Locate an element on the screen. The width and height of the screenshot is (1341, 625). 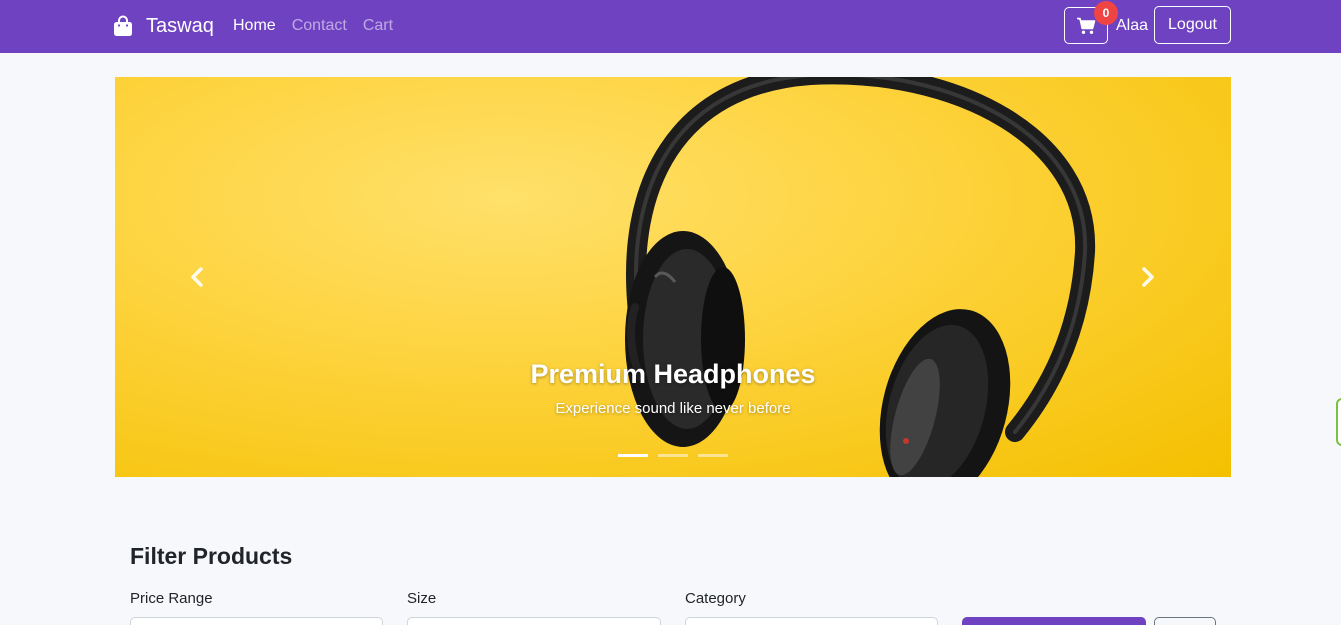
nav-links: Home Contact Cart is located at coordinates (321, 26).